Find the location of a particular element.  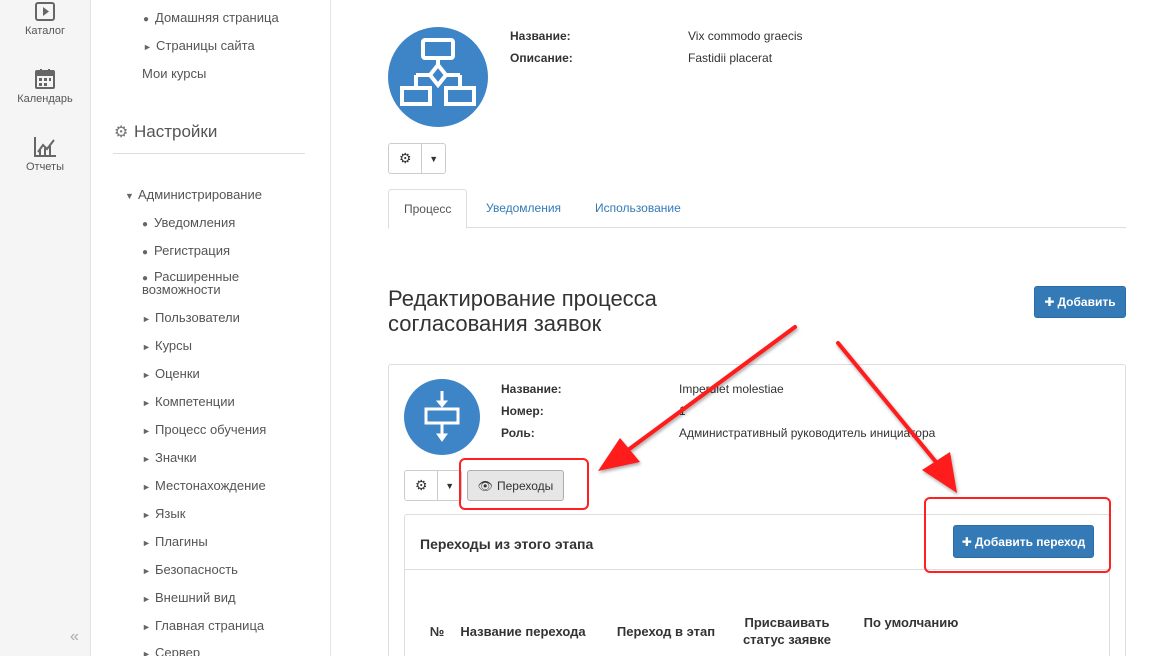

sidebar-item-security: ► Безопасность is located at coordinates (190, 570).